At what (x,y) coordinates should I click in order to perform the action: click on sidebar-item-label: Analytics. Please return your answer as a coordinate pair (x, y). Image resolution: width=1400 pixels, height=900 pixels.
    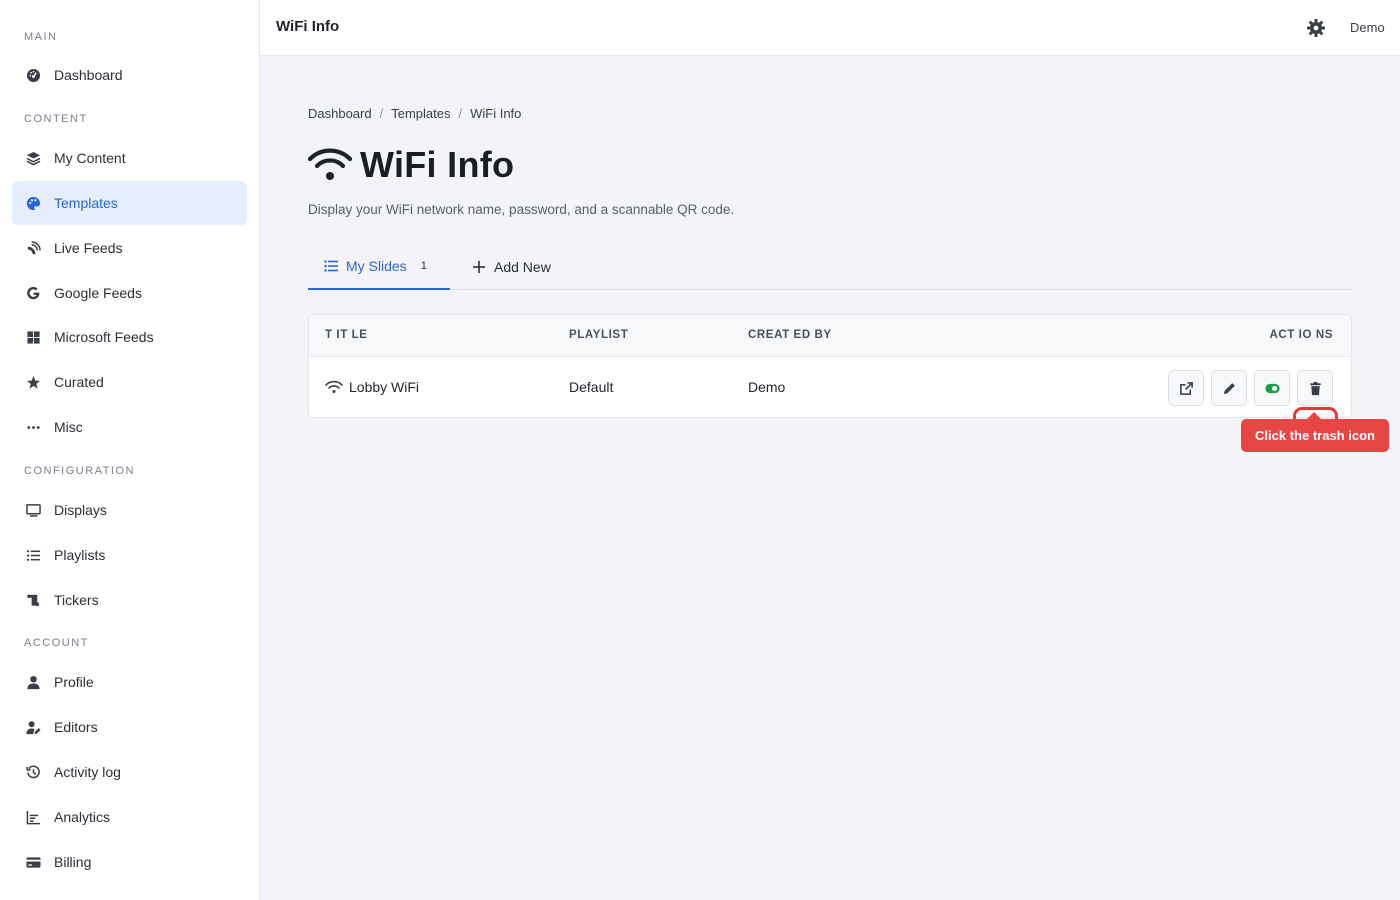
    Looking at the image, I should click on (82, 817).